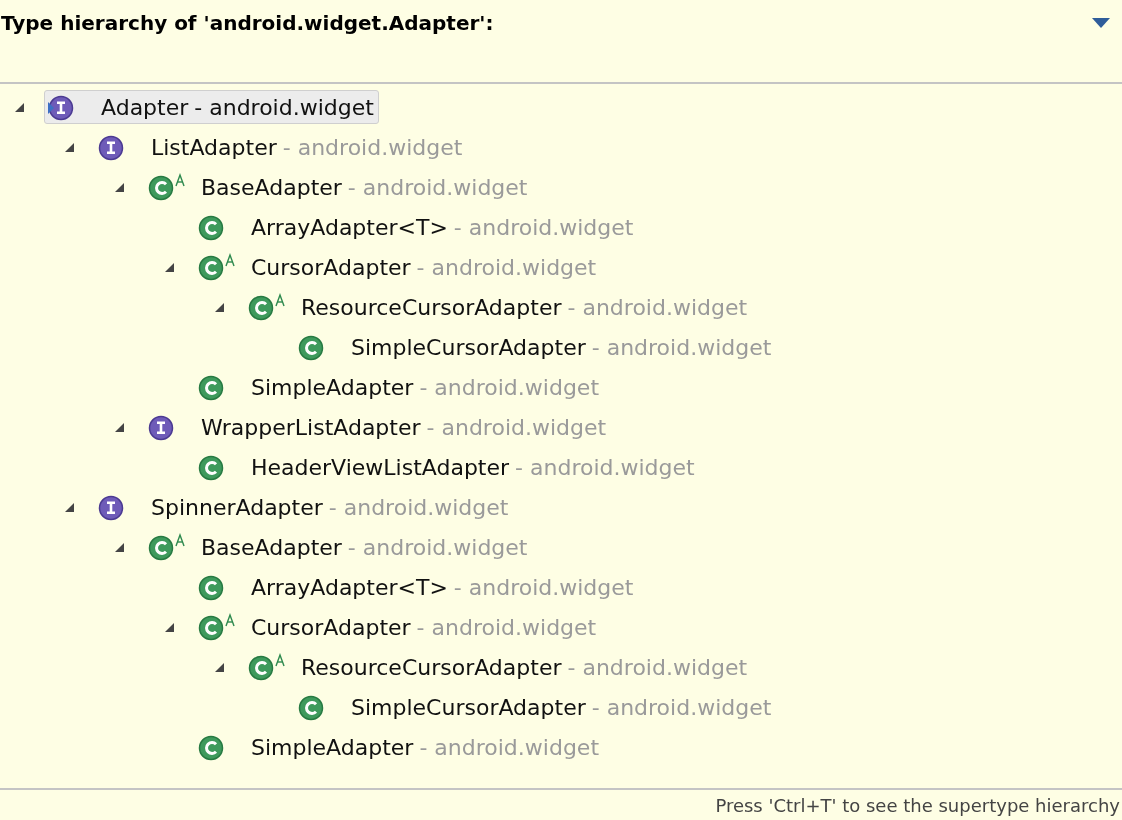 This screenshot has width=1122, height=820. Describe the element at coordinates (214, 147) in the screenshot. I see `type-name: ListAdapter` at that location.